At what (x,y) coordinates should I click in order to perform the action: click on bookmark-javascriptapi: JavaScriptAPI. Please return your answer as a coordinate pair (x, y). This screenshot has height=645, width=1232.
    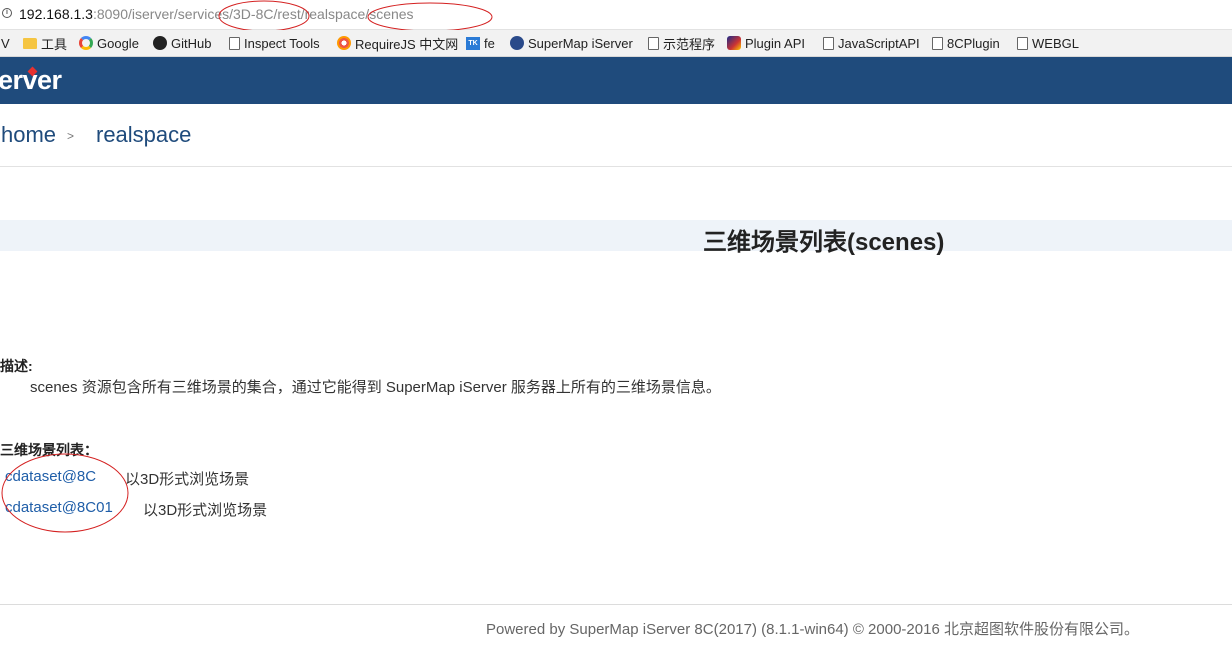
    Looking at the image, I should click on (871, 43).